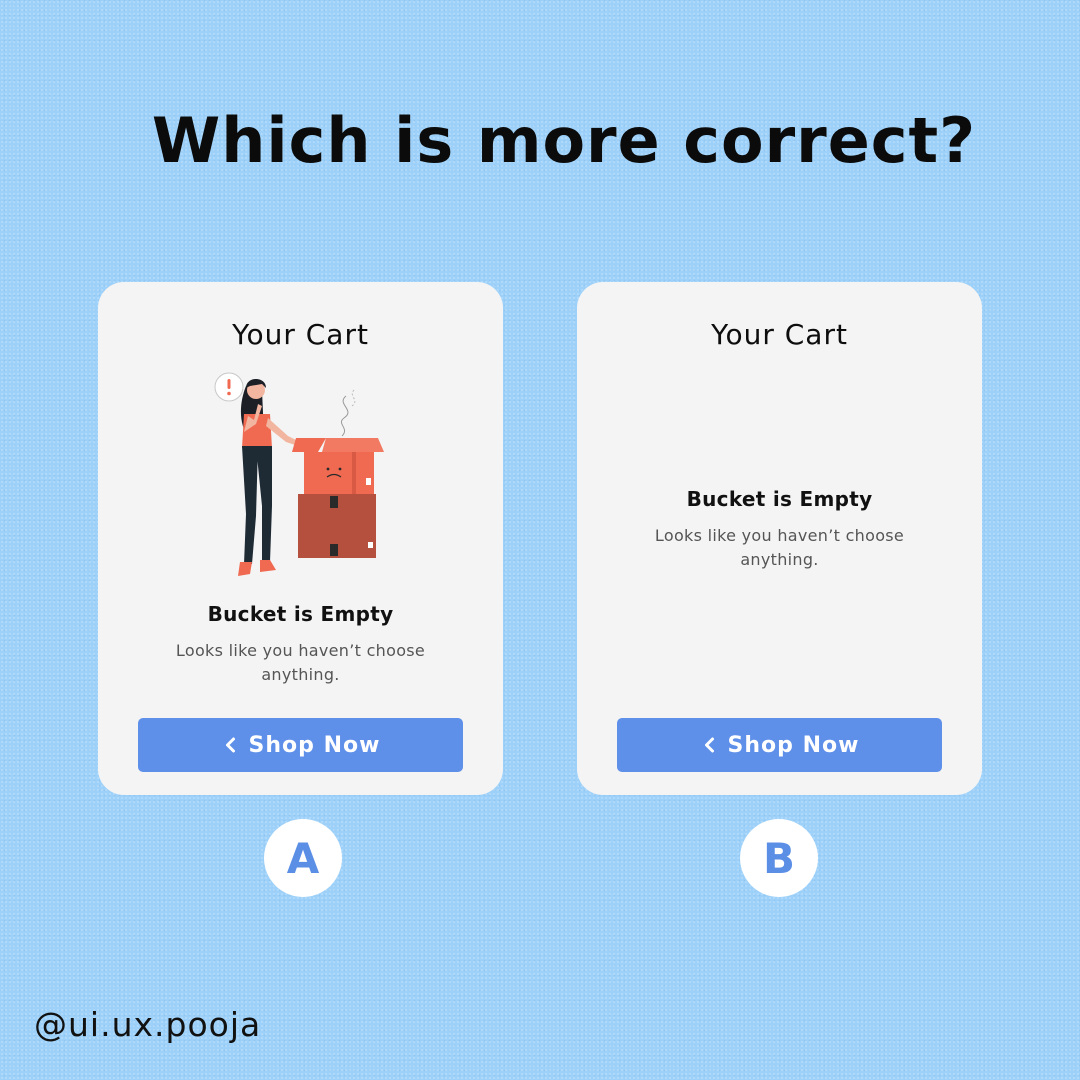 The width and height of the screenshot is (1080, 1080). Describe the element at coordinates (299, 474) in the screenshot. I see `empty-cart-illustration` at that location.